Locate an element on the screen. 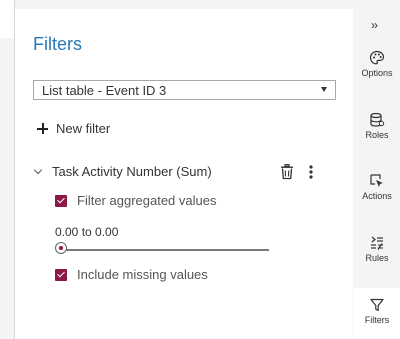  more-options-icon is located at coordinates (311, 172).